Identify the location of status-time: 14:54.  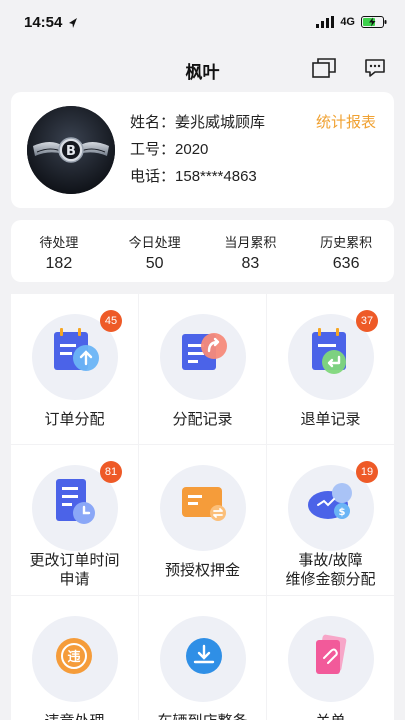
(43, 22).